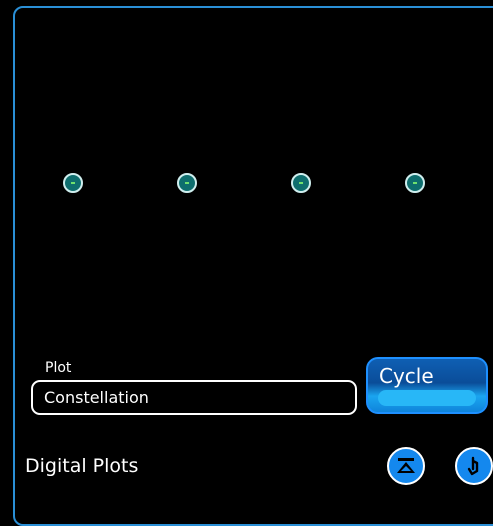 The image size is (493, 526). I want to click on help-button, so click(474, 466).